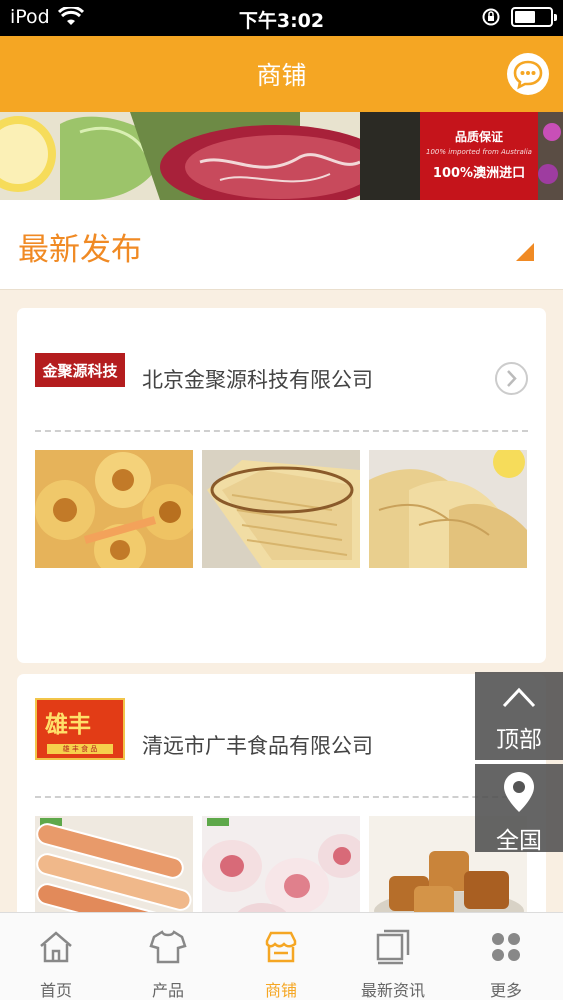  I want to click on nationwide-button: 全国, so click(519, 809).